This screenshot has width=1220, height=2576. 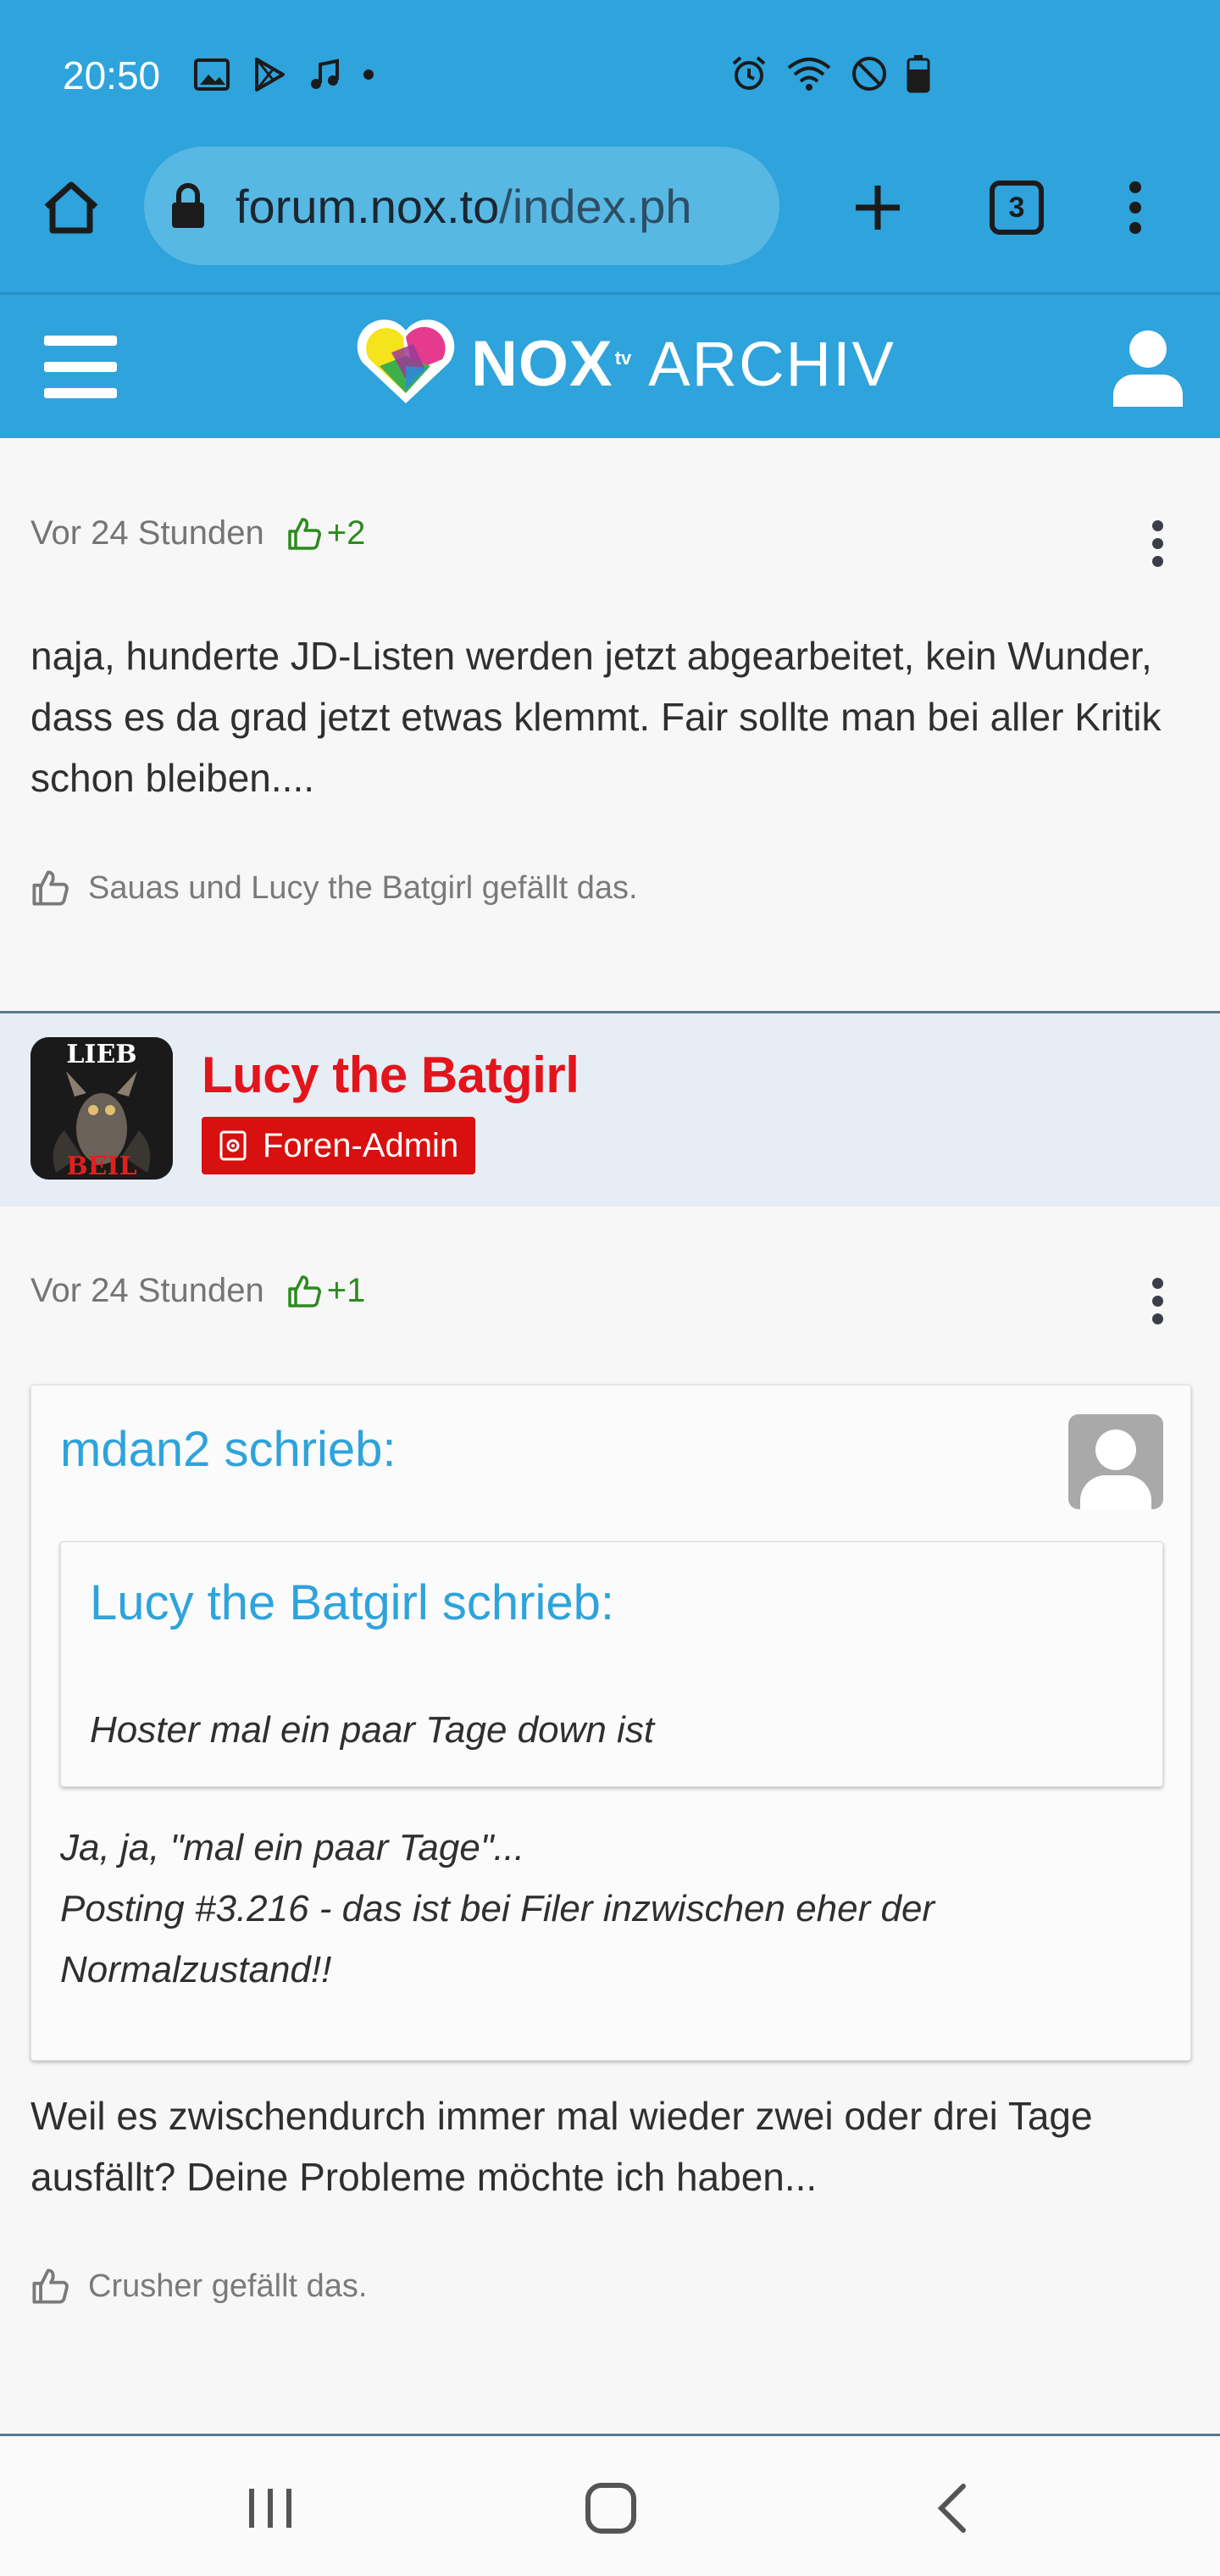 I want to click on system-nav-bar, so click(x=610, y=2505).